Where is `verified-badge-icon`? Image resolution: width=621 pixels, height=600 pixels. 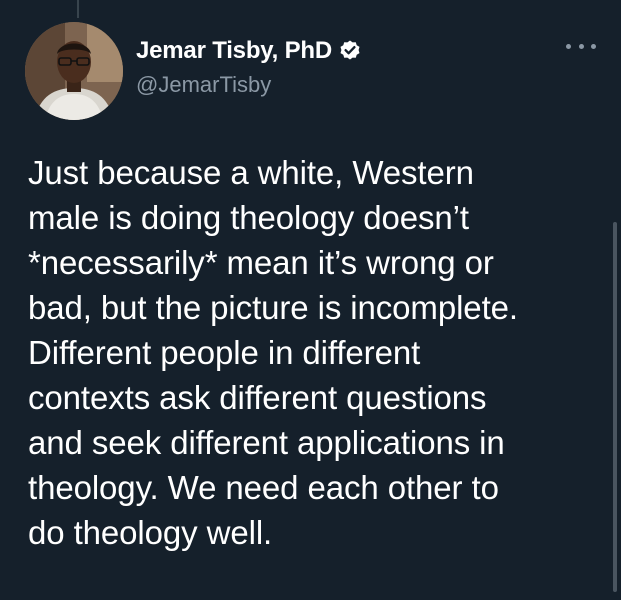
verified-badge-icon is located at coordinates (350, 51).